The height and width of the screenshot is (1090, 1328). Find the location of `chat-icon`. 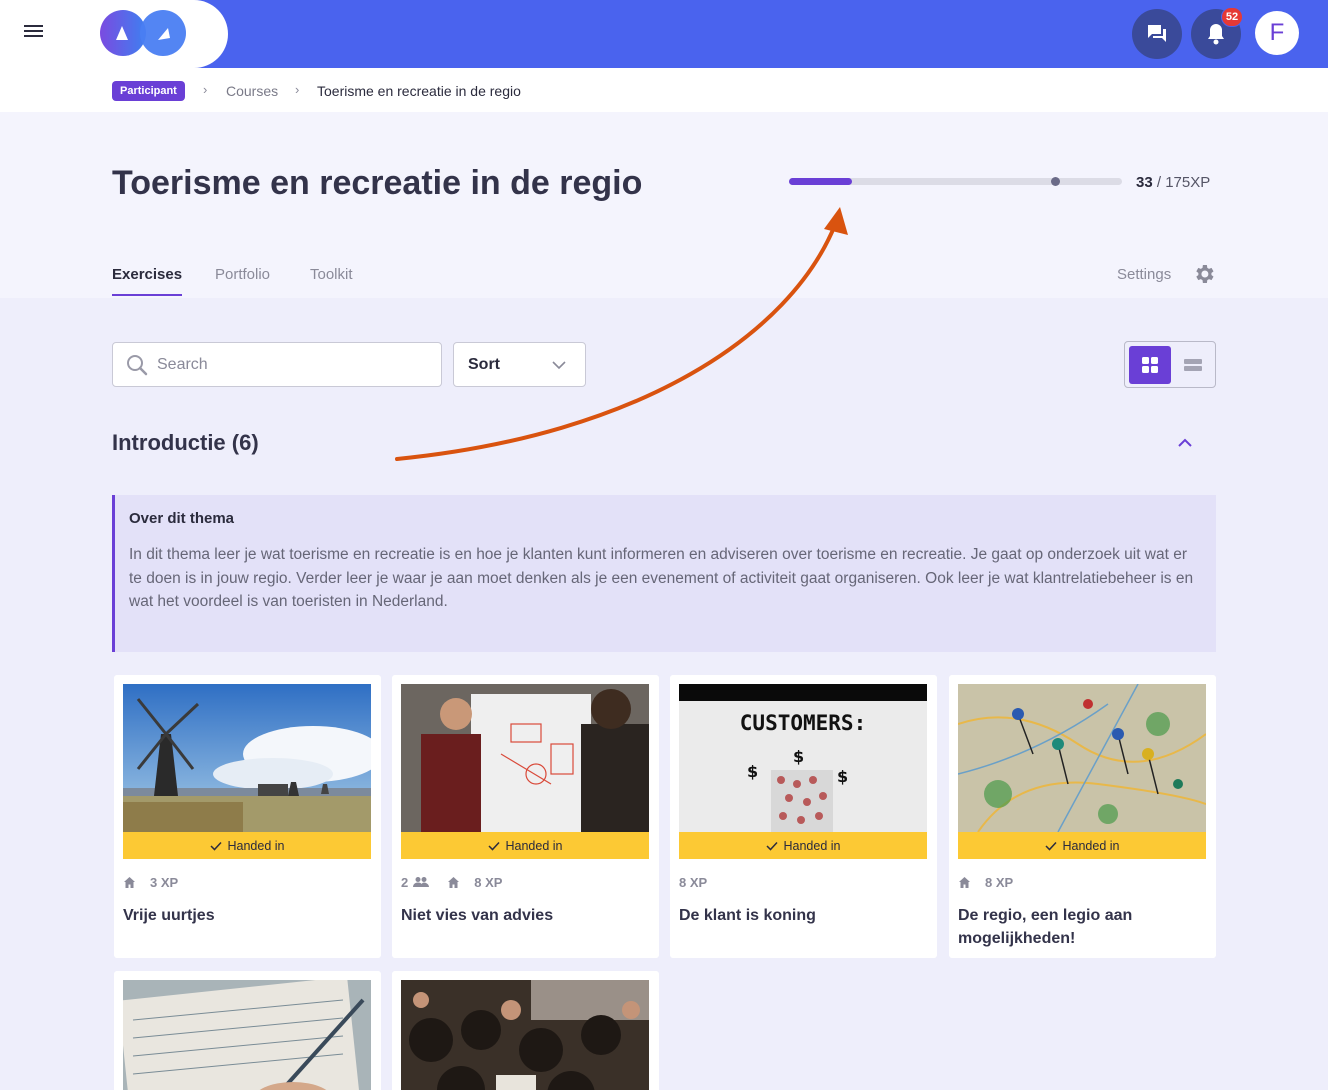

chat-icon is located at coordinates (1157, 33).